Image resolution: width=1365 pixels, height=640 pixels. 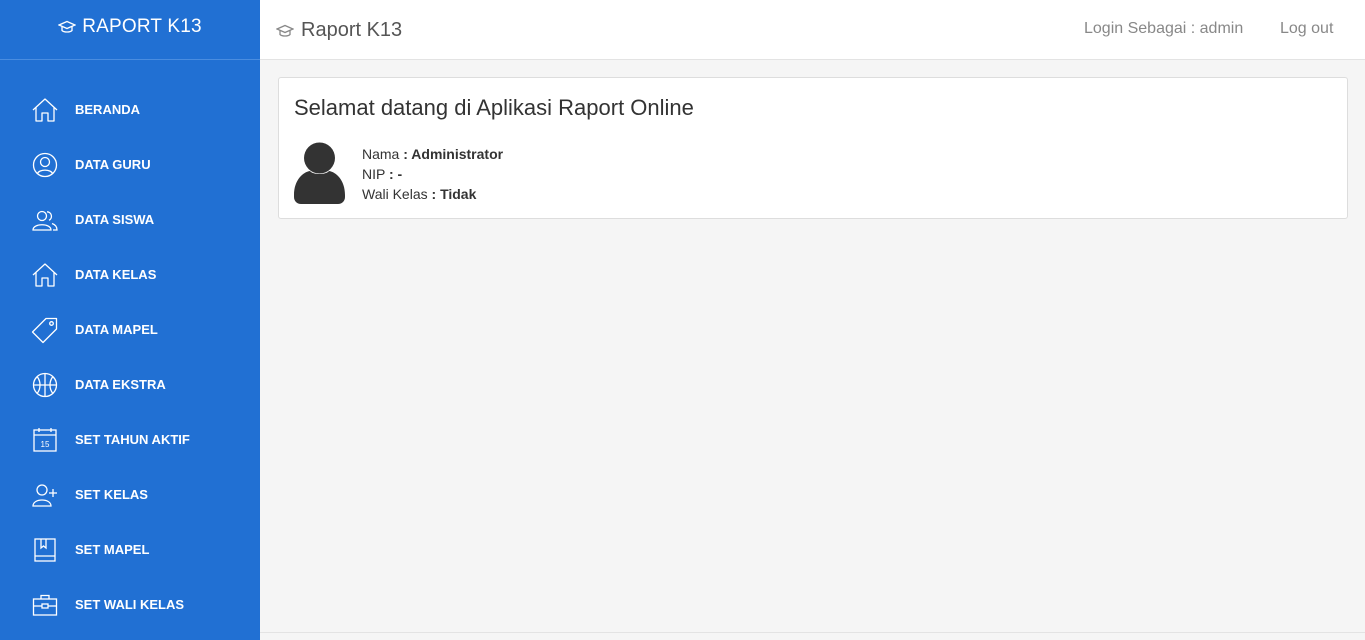 What do you see at coordinates (45, 220) in the screenshot?
I see `users-icon` at bounding box center [45, 220].